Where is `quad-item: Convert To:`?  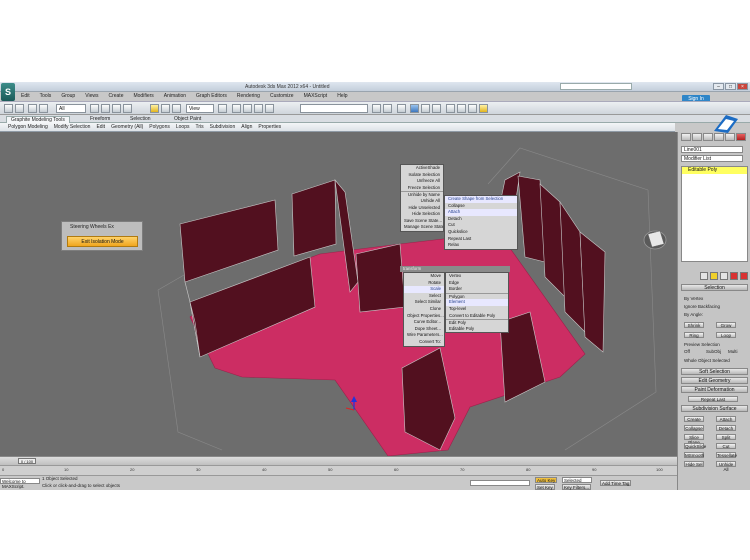 quad-item: Convert To: is located at coordinates (424, 342).